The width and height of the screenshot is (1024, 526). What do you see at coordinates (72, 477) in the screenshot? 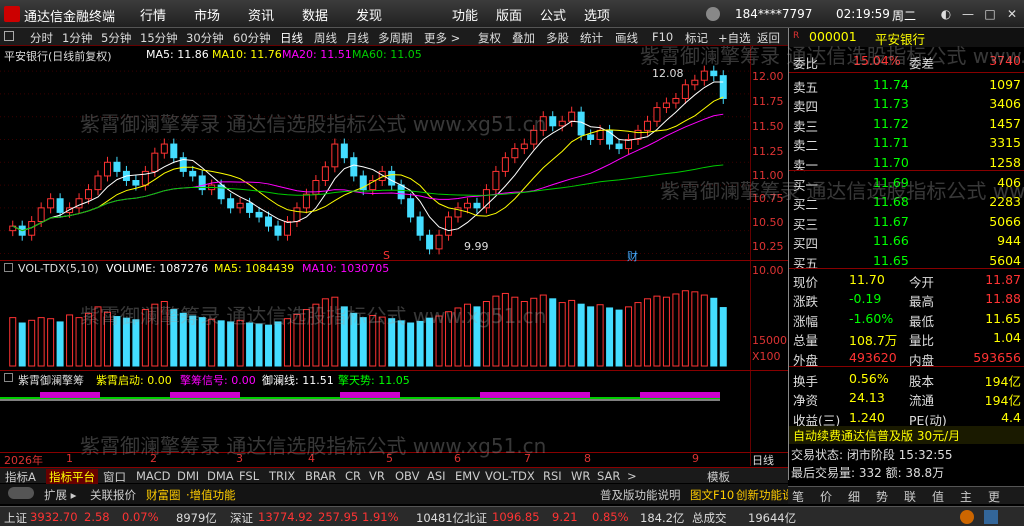
I see `tab-zhibiao-pingtai: 指标平台` at bounding box center [72, 477].